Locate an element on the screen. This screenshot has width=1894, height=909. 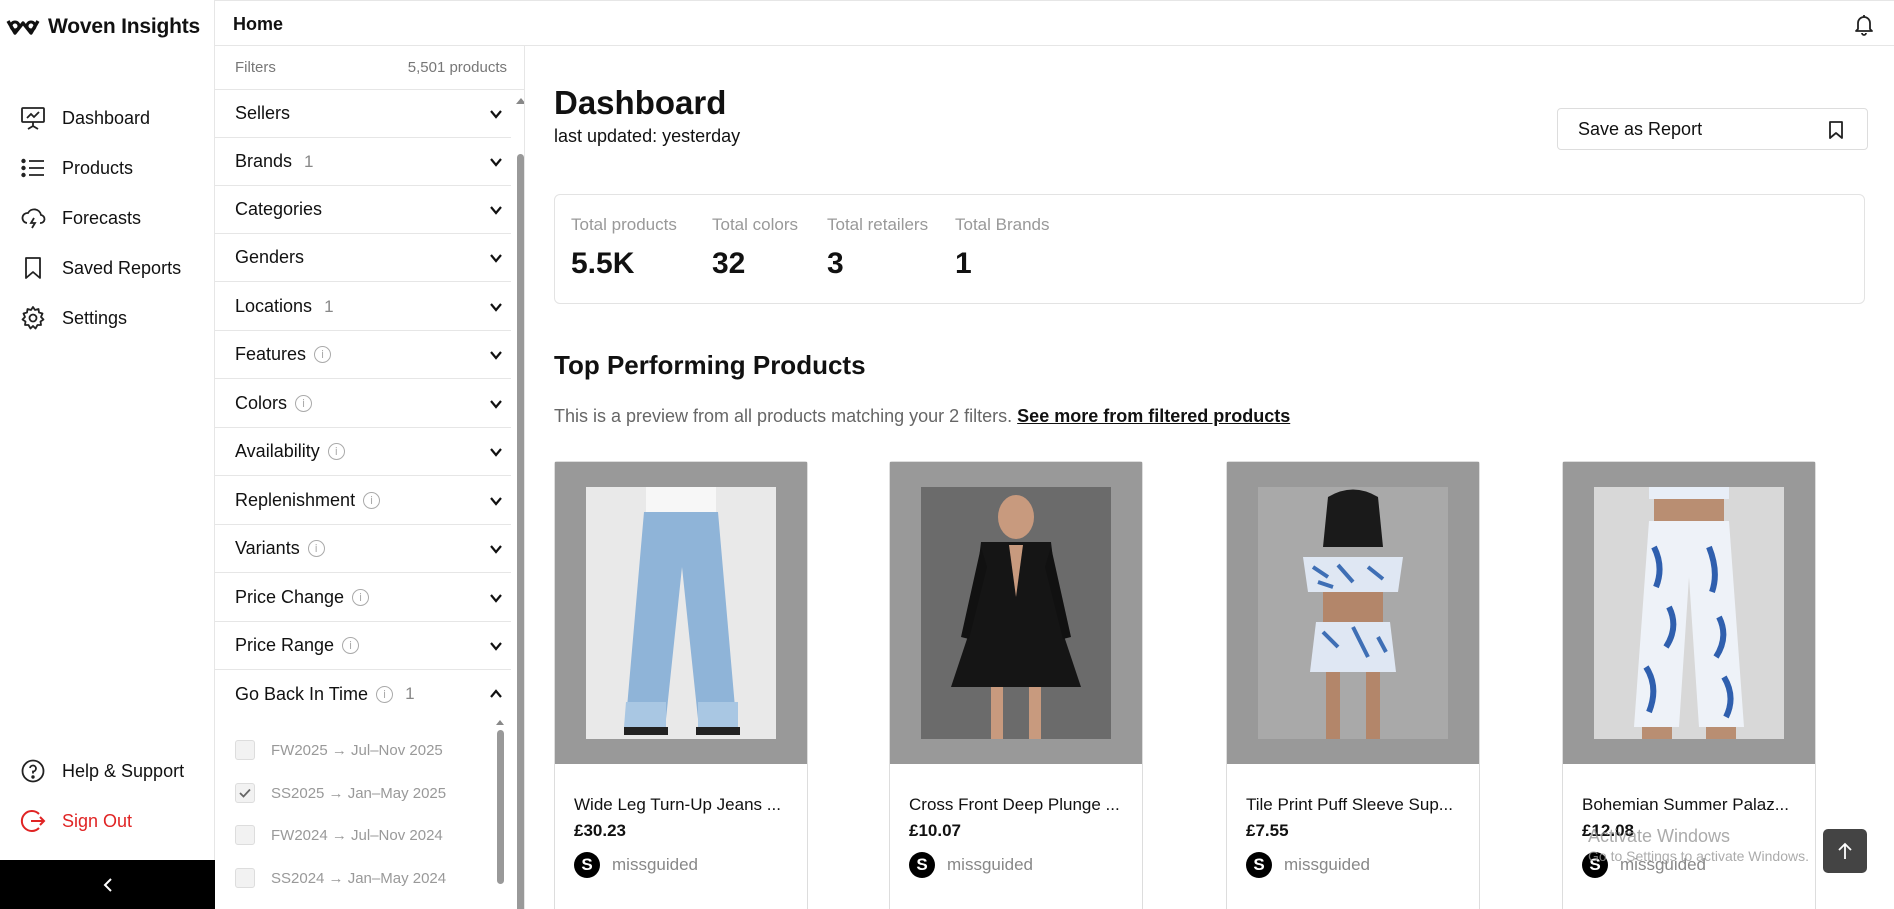
stat-total-products: Total products 5.5K is located at coordinates (624, 248).